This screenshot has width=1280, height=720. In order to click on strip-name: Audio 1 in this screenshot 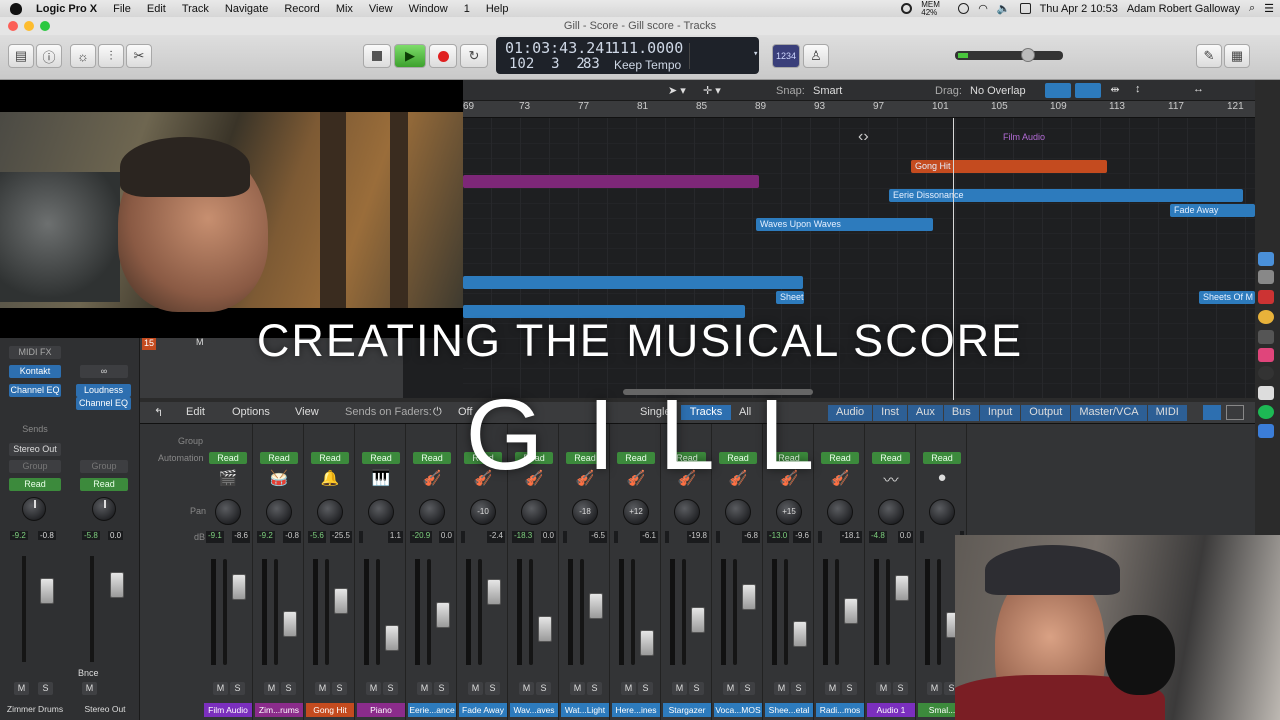, I will do `click(891, 710)`.